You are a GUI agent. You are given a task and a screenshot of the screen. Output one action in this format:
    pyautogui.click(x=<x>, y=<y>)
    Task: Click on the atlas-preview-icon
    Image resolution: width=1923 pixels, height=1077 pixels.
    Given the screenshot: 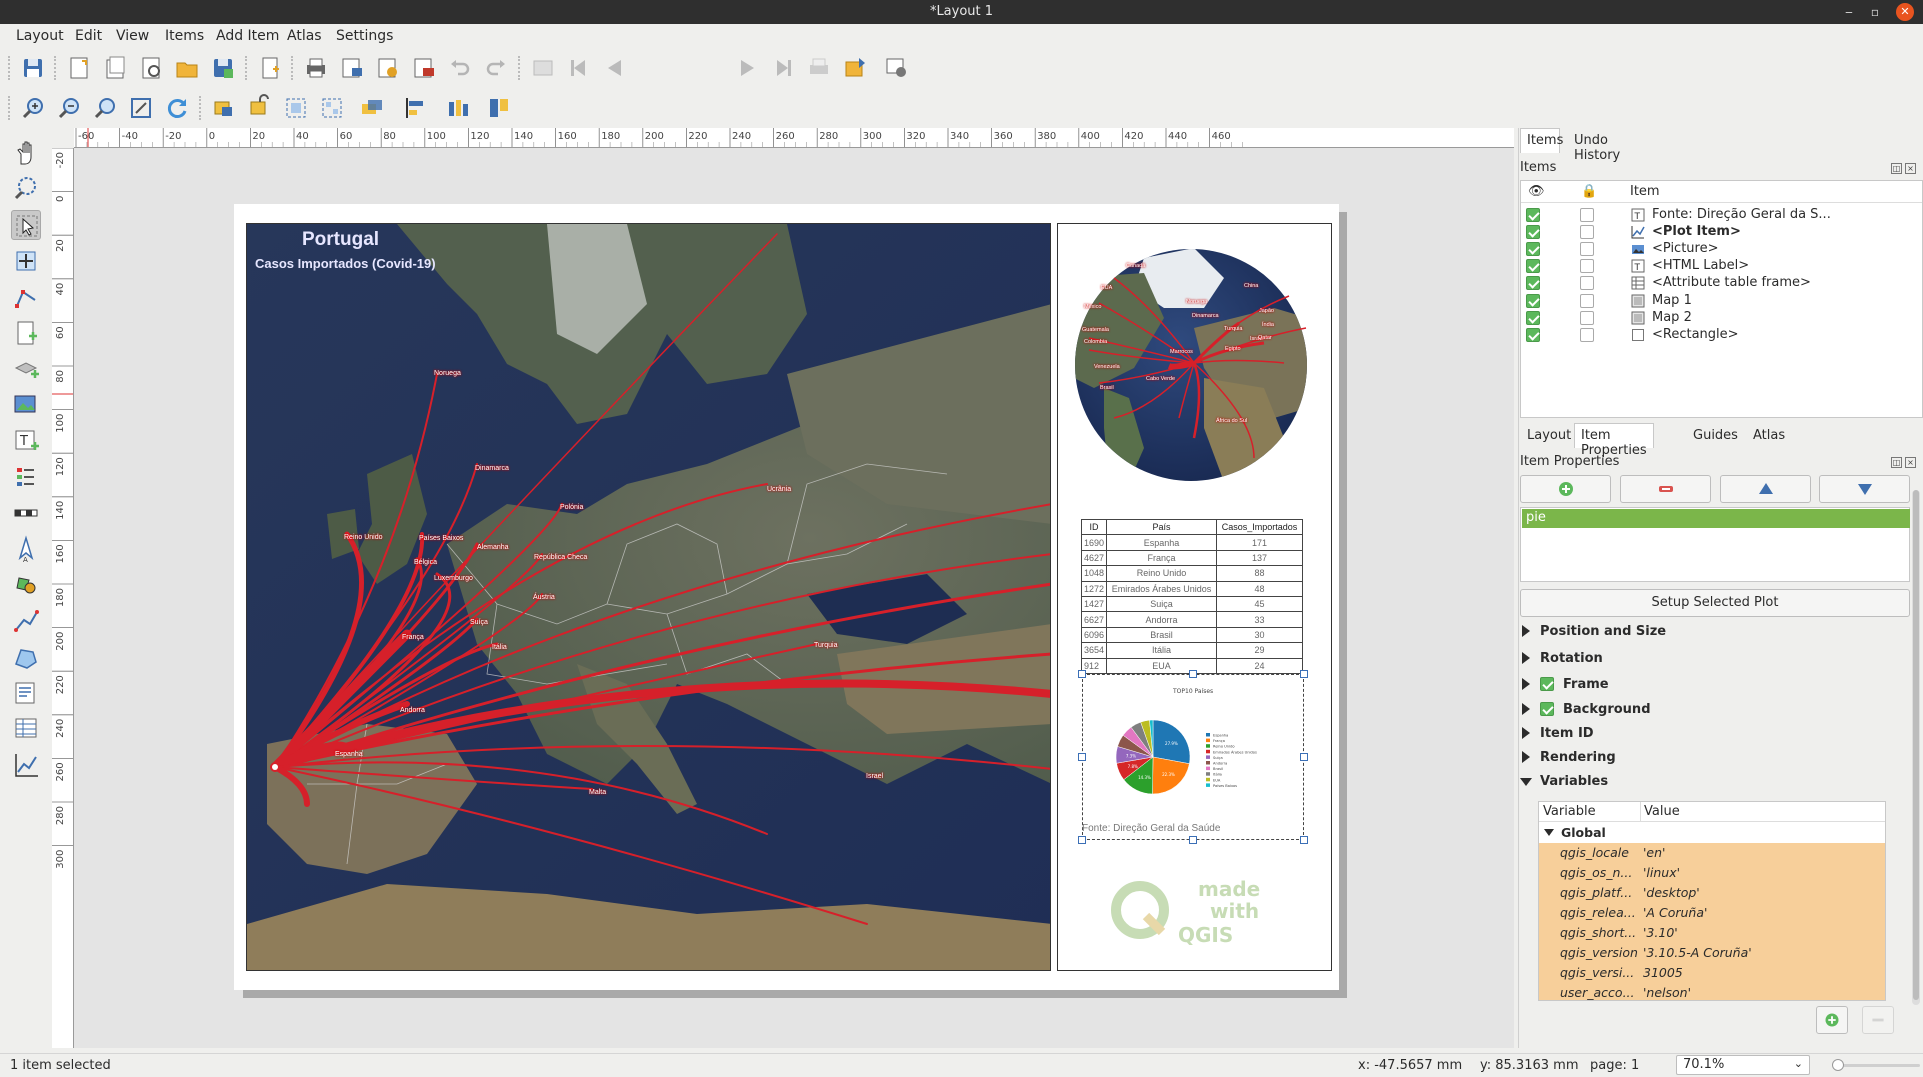 What is the action you would take?
    pyautogui.click(x=543, y=68)
    